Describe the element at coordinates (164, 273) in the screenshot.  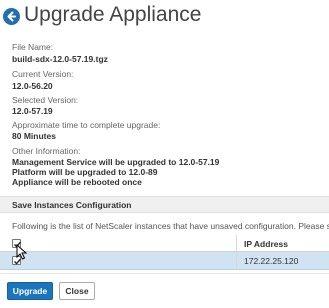
I see `footer-divider` at that location.